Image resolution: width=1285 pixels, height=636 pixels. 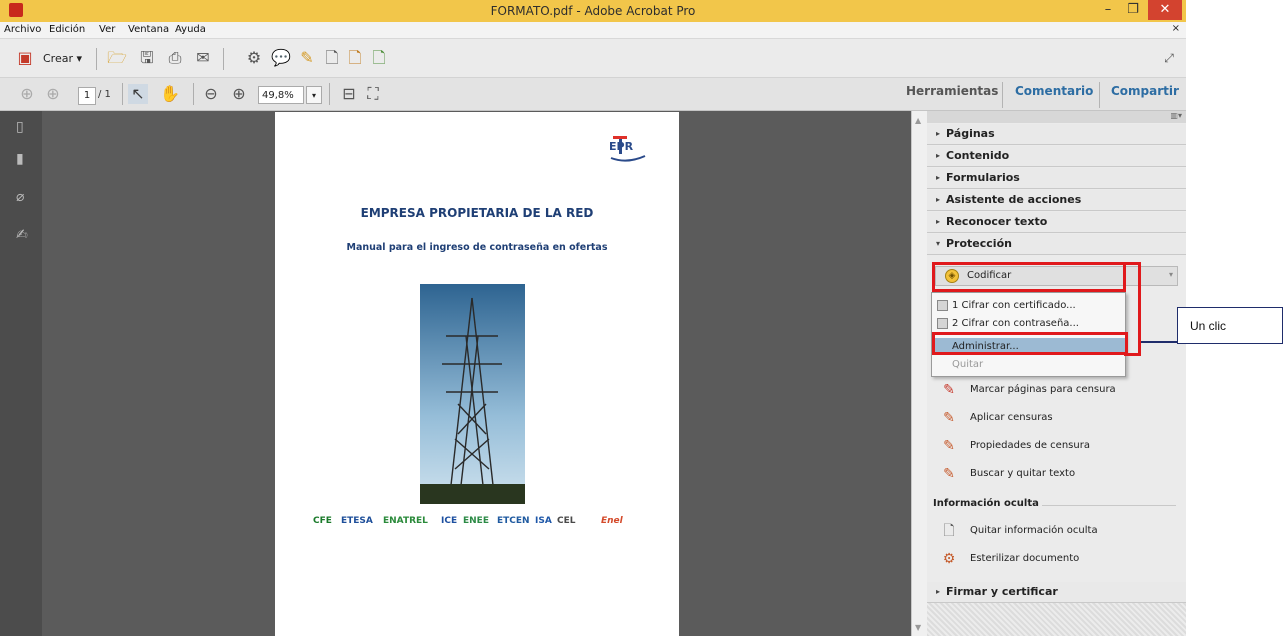 I want to click on close-document-button: ×, so click(x=1176, y=28).